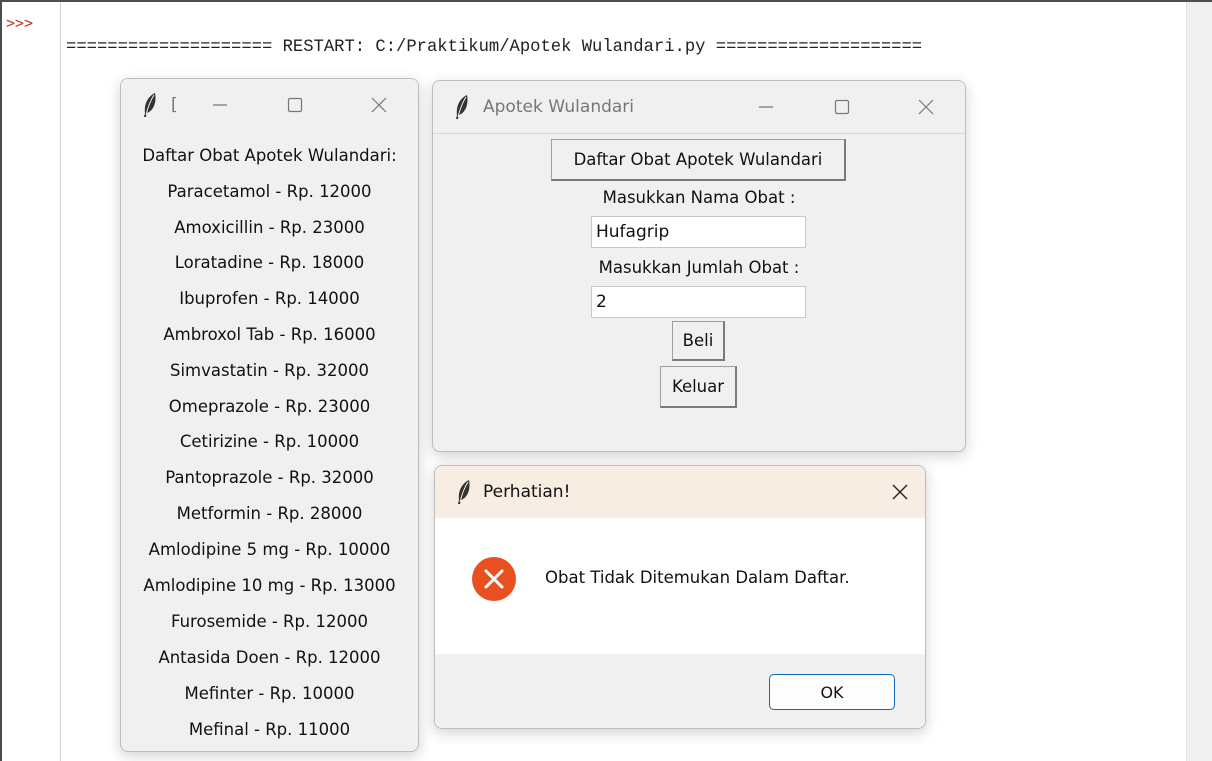  What do you see at coordinates (269, 298) in the screenshot?
I see `list-item: Ibuprofen - Rp. 14000` at bounding box center [269, 298].